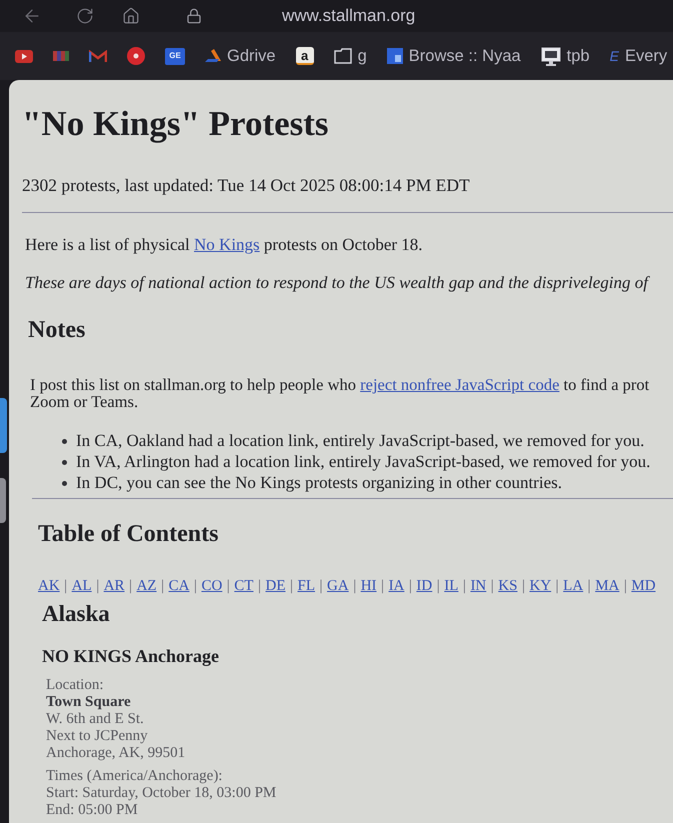 This screenshot has height=823, width=673. What do you see at coordinates (340, 393) in the screenshot?
I see `notes-paragraph: I post this list on stallman.org to help people who reject nonfree JavaScript code to find a prot Zoom or Teams.` at bounding box center [340, 393].